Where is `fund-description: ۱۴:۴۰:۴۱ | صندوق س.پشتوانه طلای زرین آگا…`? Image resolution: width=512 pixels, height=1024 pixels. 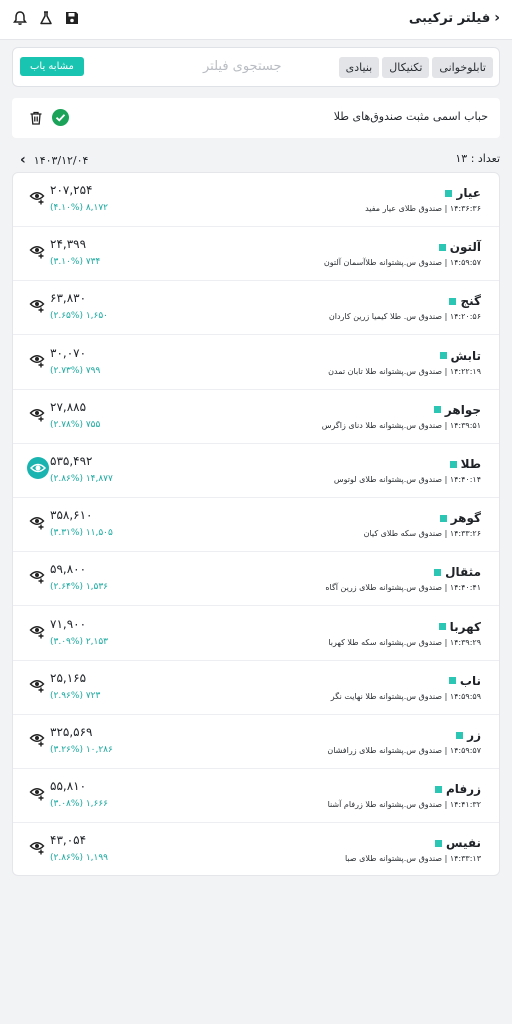
fund-description: ۱۴:۴۰:۴۱ | صندوق س.پشتوانه طلای زرین آگا… is located at coordinates (403, 587).